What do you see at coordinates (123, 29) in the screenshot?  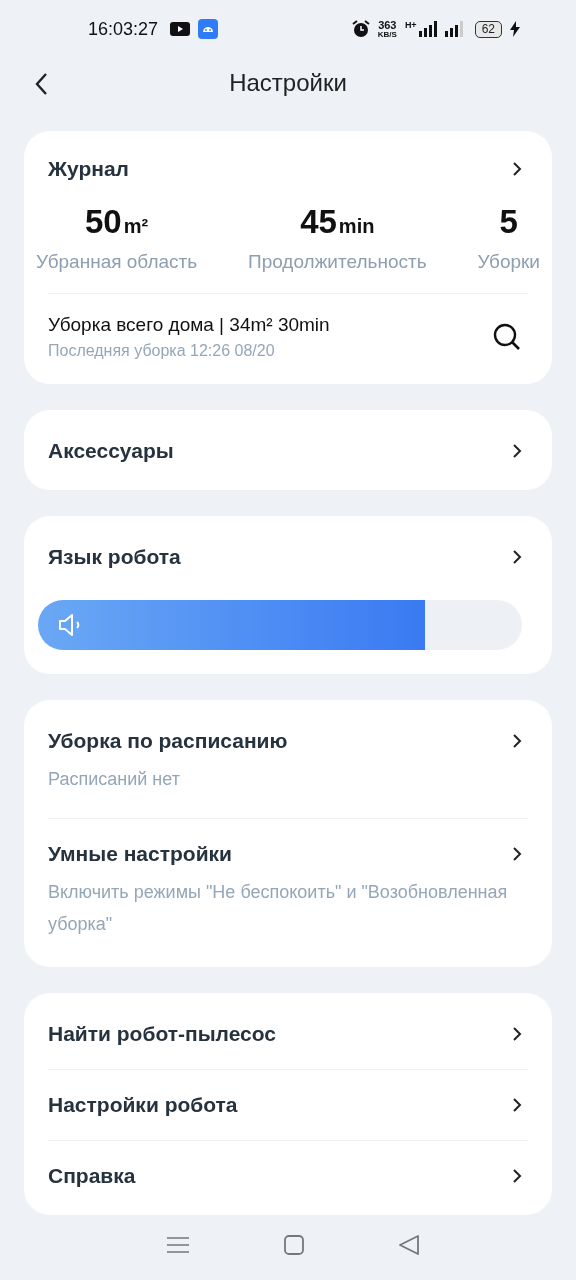 I see `status-time: 16:03:27` at bounding box center [123, 29].